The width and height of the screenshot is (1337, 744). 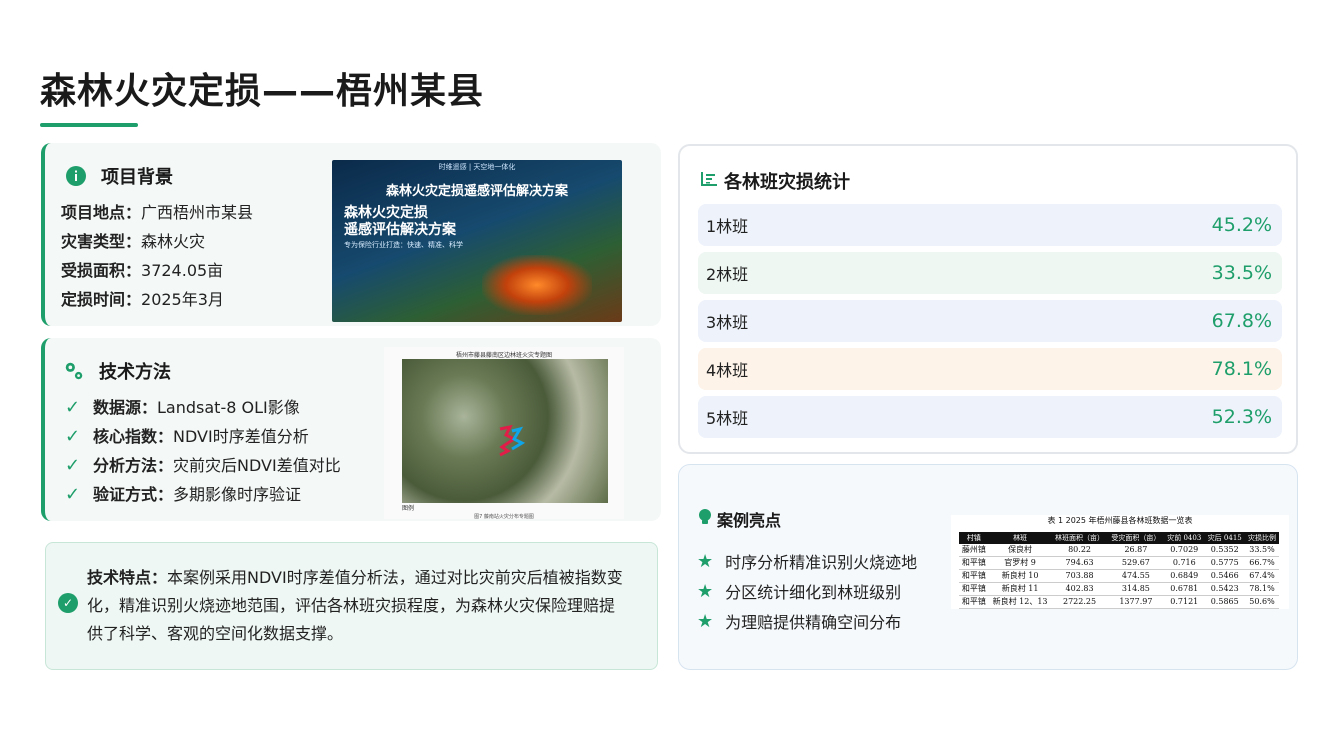 I want to click on background-row: 受损面积：3724.05亩, so click(x=157, y=270).